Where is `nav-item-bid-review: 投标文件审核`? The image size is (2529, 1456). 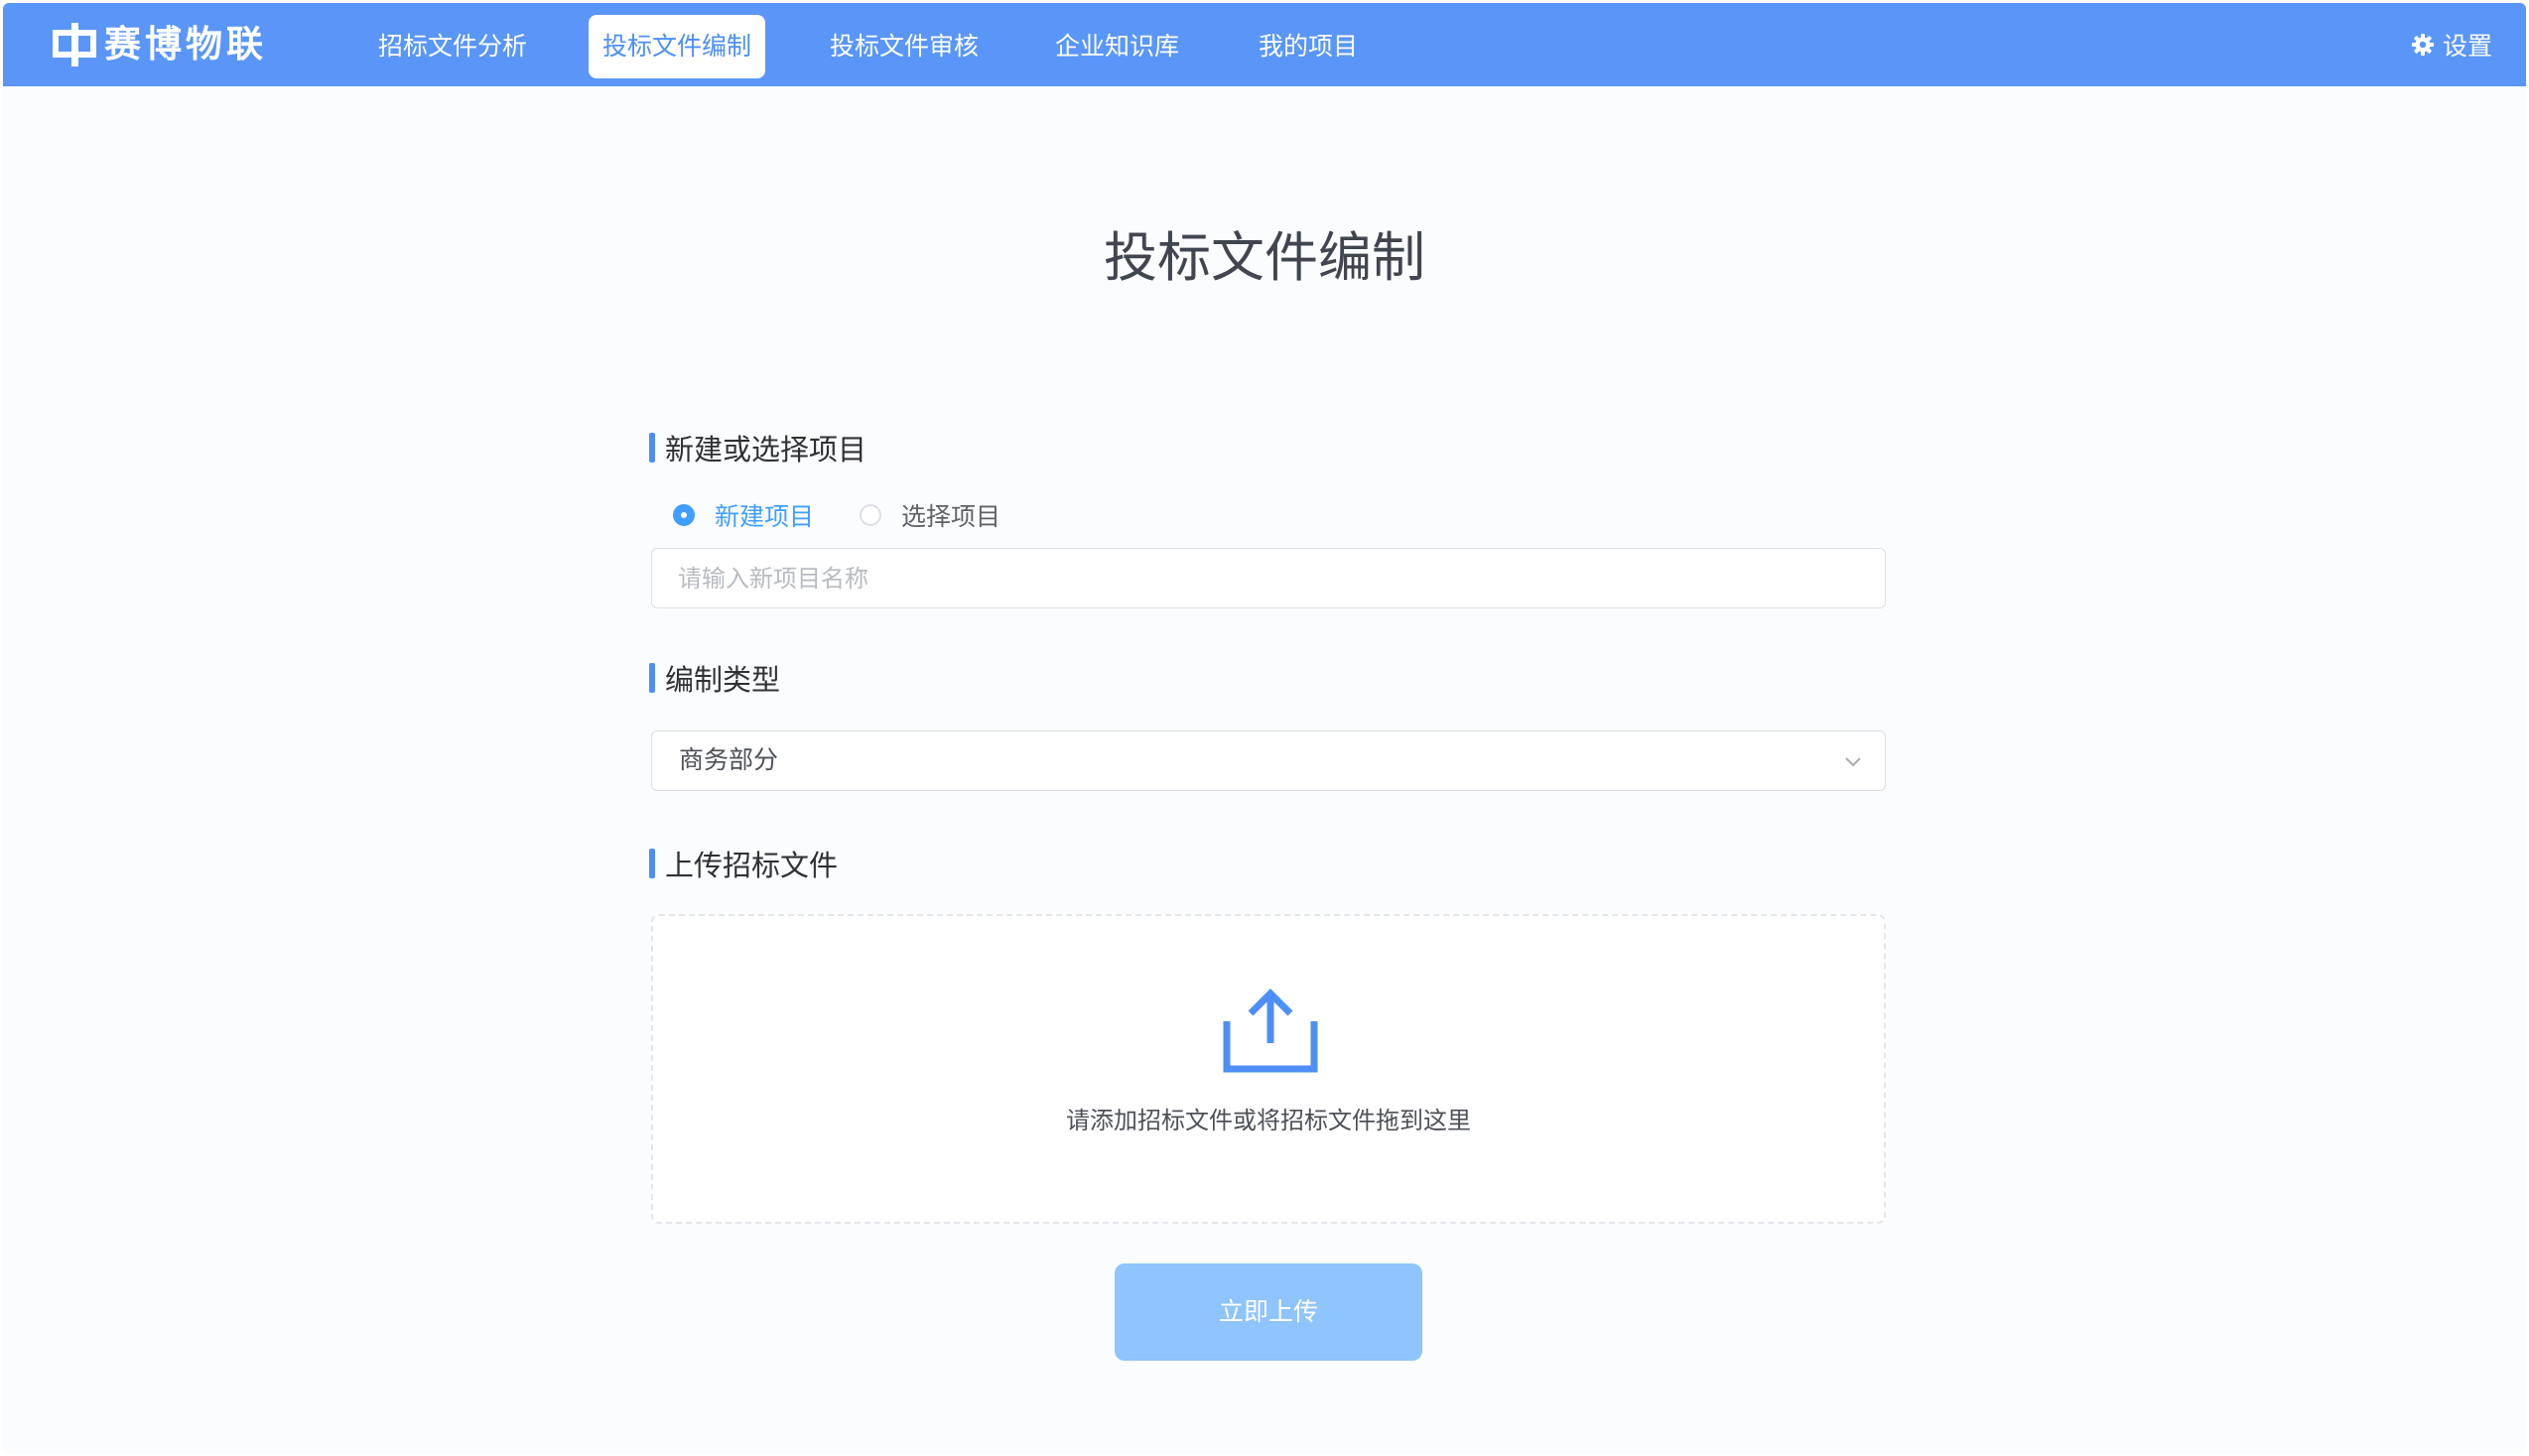
nav-item-bid-review: 投标文件审核 is located at coordinates (904, 46).